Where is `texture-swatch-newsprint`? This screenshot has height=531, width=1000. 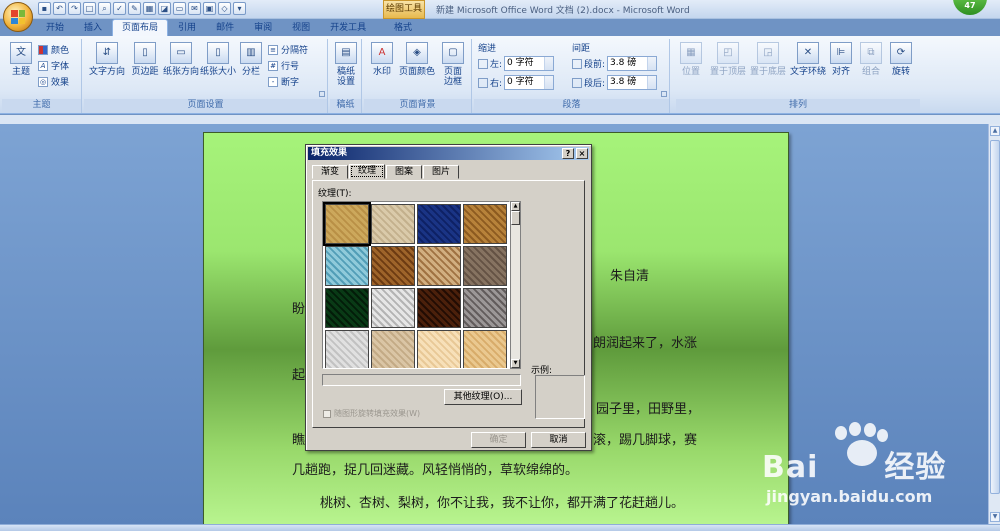
texture-swatch-newsprint is located at coordinates (347, 349).